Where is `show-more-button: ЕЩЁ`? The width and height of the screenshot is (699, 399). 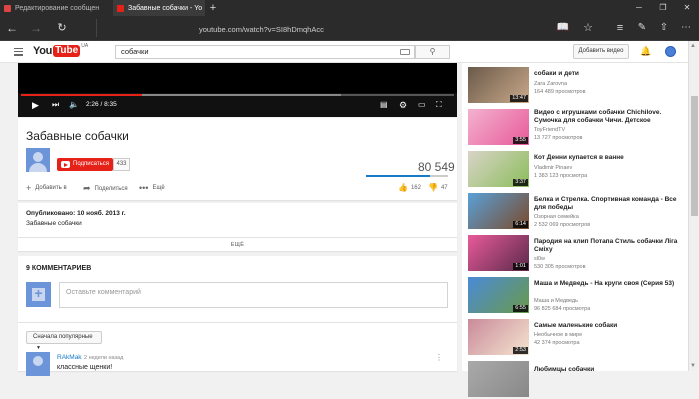
show-more-button: ЕЩЁ is located at coordinates (237, 244).